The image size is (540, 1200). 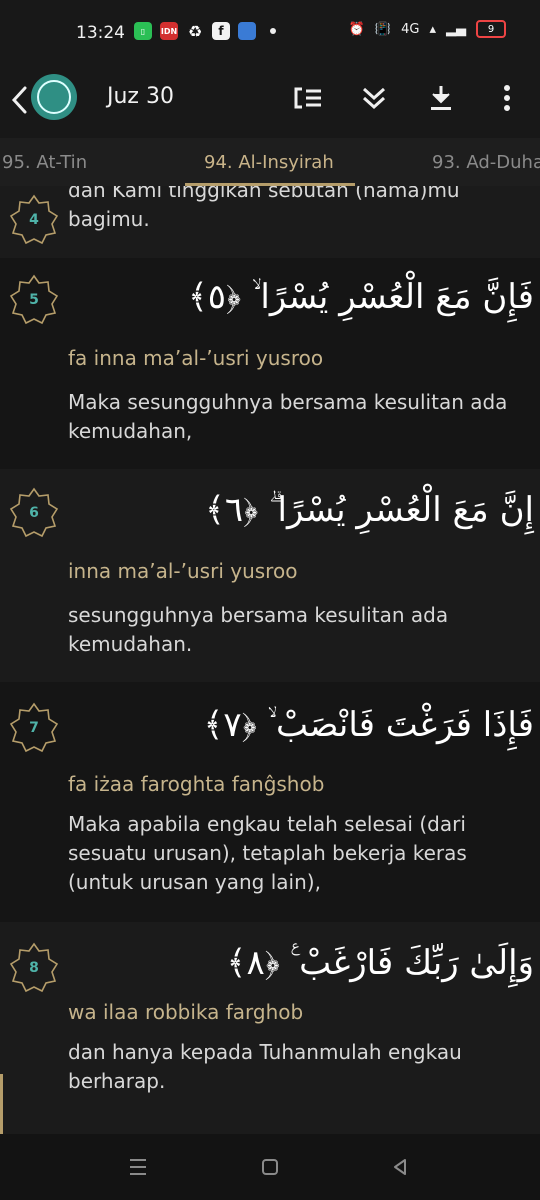 What do you see at coordinates (186, 1012) in the screenshot?
I see `verse-transliteration: wa ilaa robbika farghob` at bounding box center [186, 1012].